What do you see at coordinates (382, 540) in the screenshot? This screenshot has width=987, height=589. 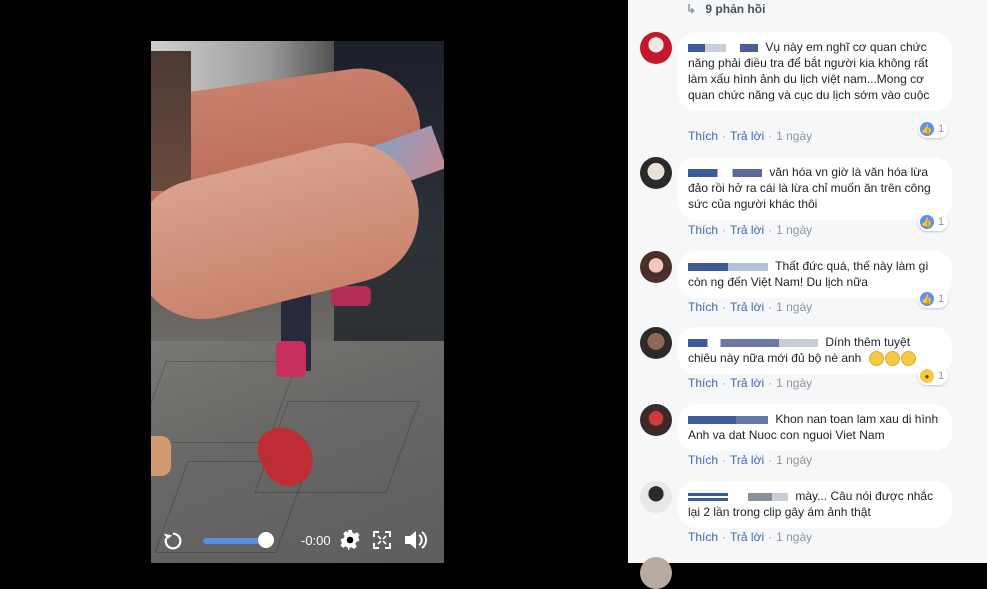 I see `fullscreen-icon` at bounding box center [382, 540].